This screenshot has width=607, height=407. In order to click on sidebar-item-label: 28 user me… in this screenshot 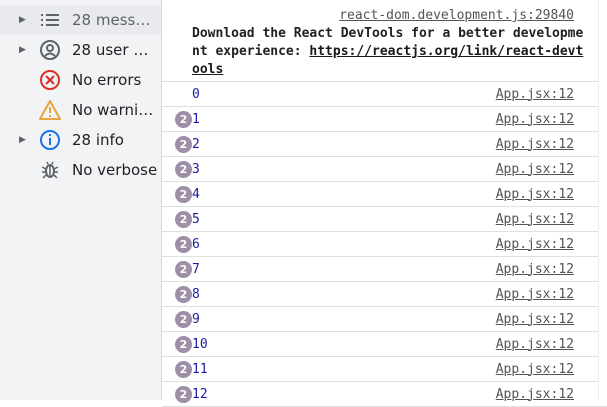, I will do `click(115, 50)`.